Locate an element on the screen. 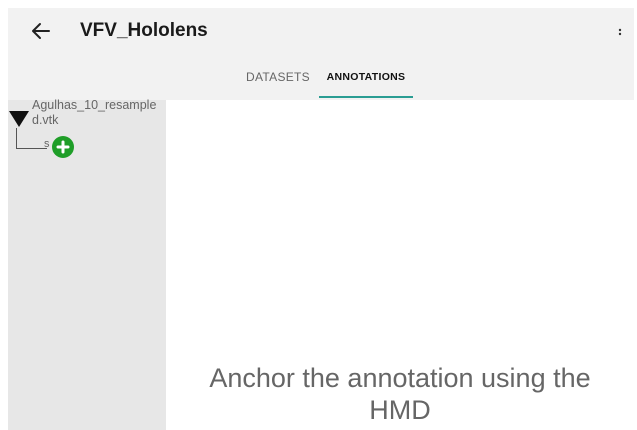 The image size is (637, 430). tree-expand-toggle is located at coordinates (19, 117).